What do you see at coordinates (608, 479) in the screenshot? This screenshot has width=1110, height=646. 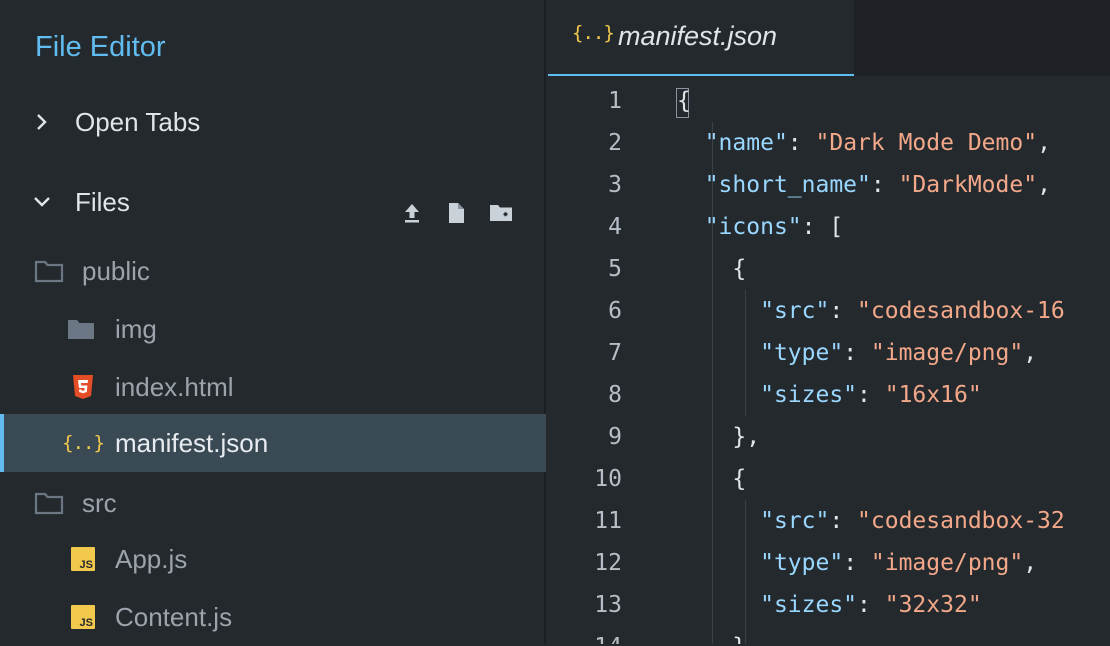 I see `line-number: 10` at bounding box center [608, 479].